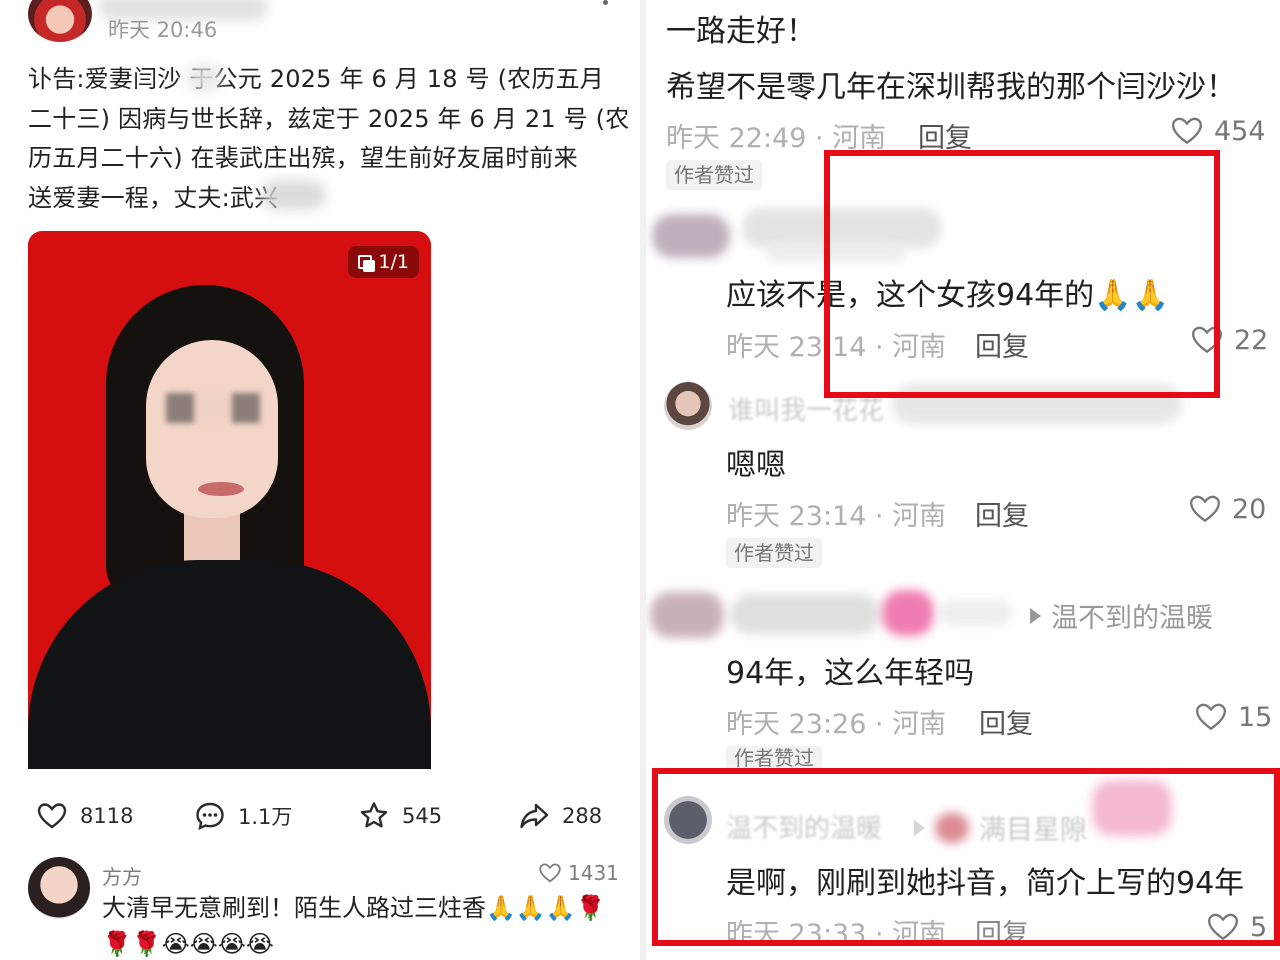 This screenshot has width=1280, height=960. Describe the element at coordinates (1251, 340) in the screenshot. I see `reply-like-count: 22` at that location.